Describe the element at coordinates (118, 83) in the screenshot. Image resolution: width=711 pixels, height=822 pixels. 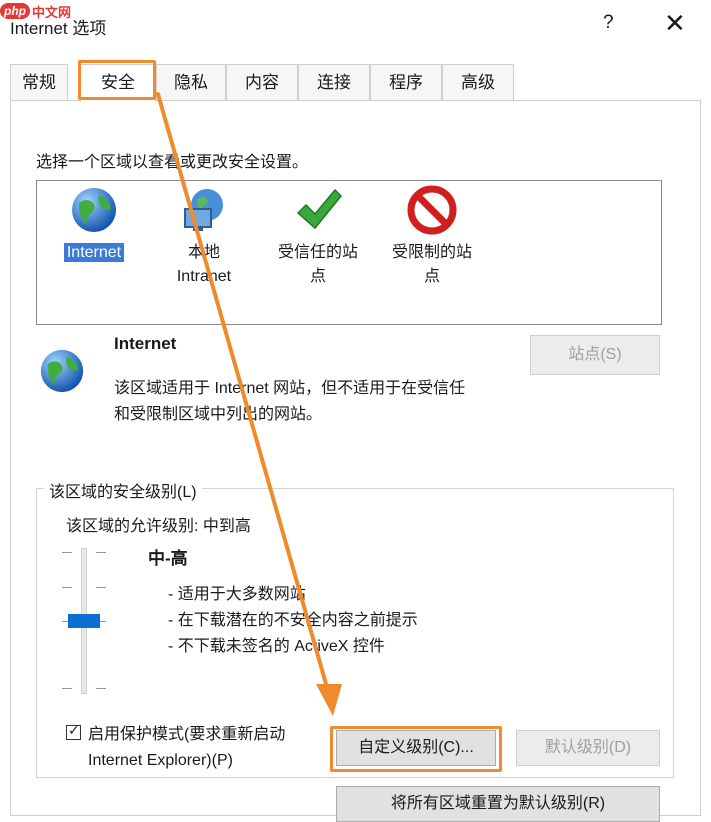
I see `tab-security: 安全` at that location.